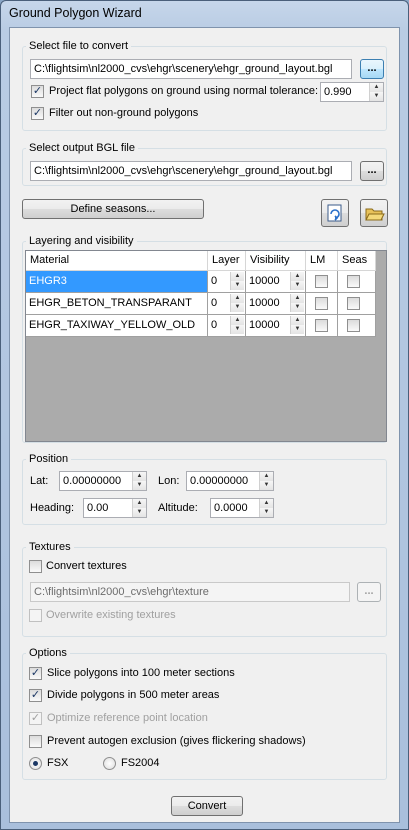 Image resolution: width=409 pixels, height=830 pixels. What do you see at coordinates (230, 481) in the screenshot?
I see `lon-field: 0.00000000 ▲ ▼` at bounding box center [230, 481].